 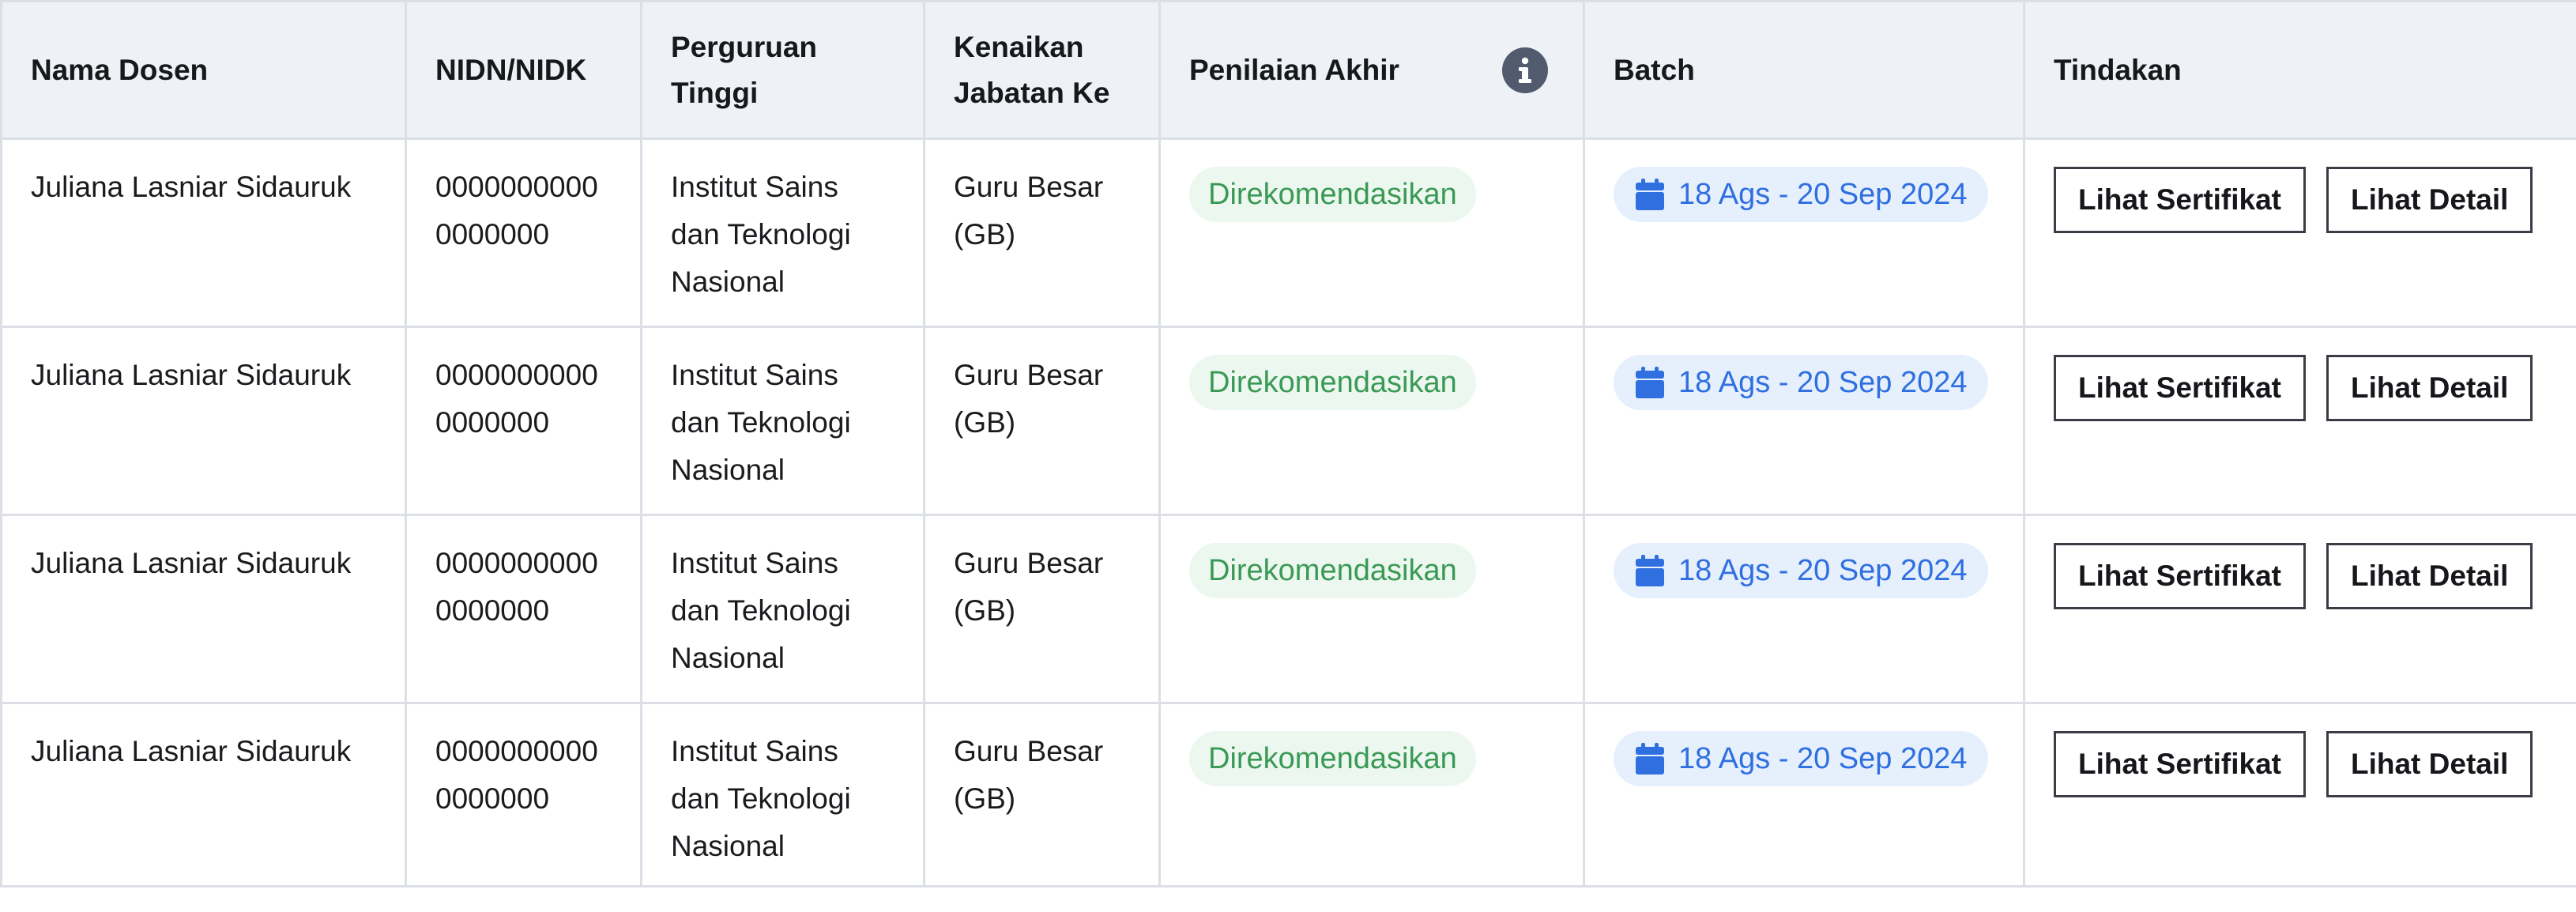 I want to click on header-nidn-label: NIDN/NIDK, so click(x=511, y=69).